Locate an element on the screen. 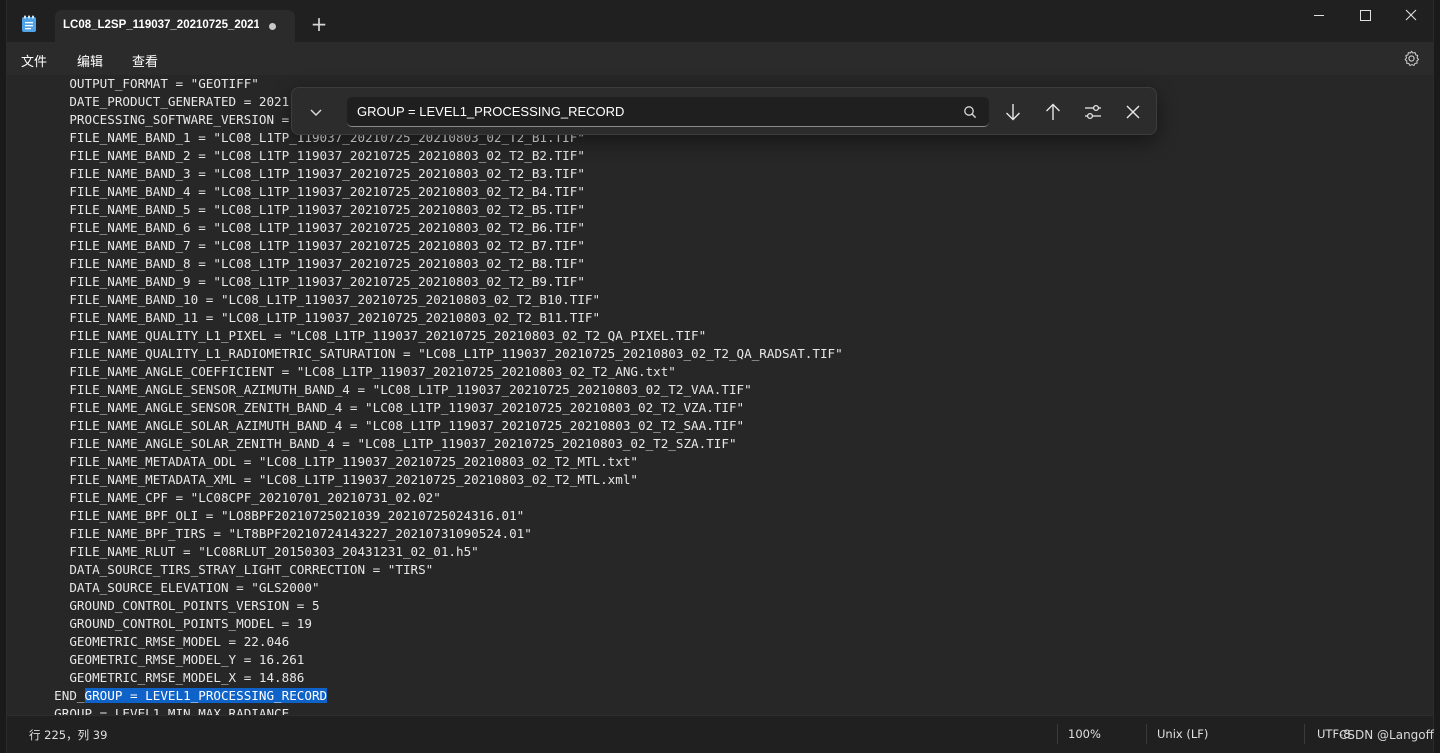 The width and height of the screenshot is (1440, 753). menu-bar: 文件 编辑 查看 is located at coordinates (720, 58).